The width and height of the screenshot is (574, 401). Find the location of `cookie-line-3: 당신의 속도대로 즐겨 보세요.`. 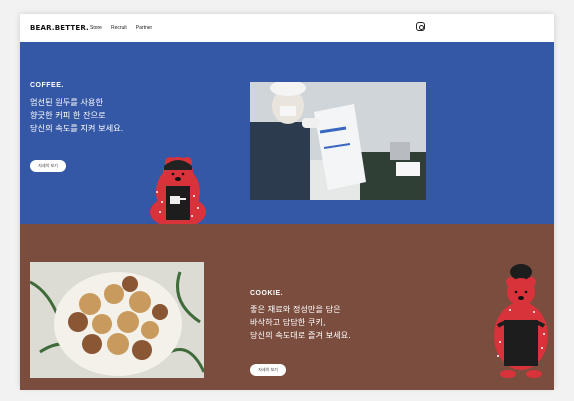

cookie-line-3: 당신의 속도대로 즐겨 보세요. is located at coordinates (300, 335).